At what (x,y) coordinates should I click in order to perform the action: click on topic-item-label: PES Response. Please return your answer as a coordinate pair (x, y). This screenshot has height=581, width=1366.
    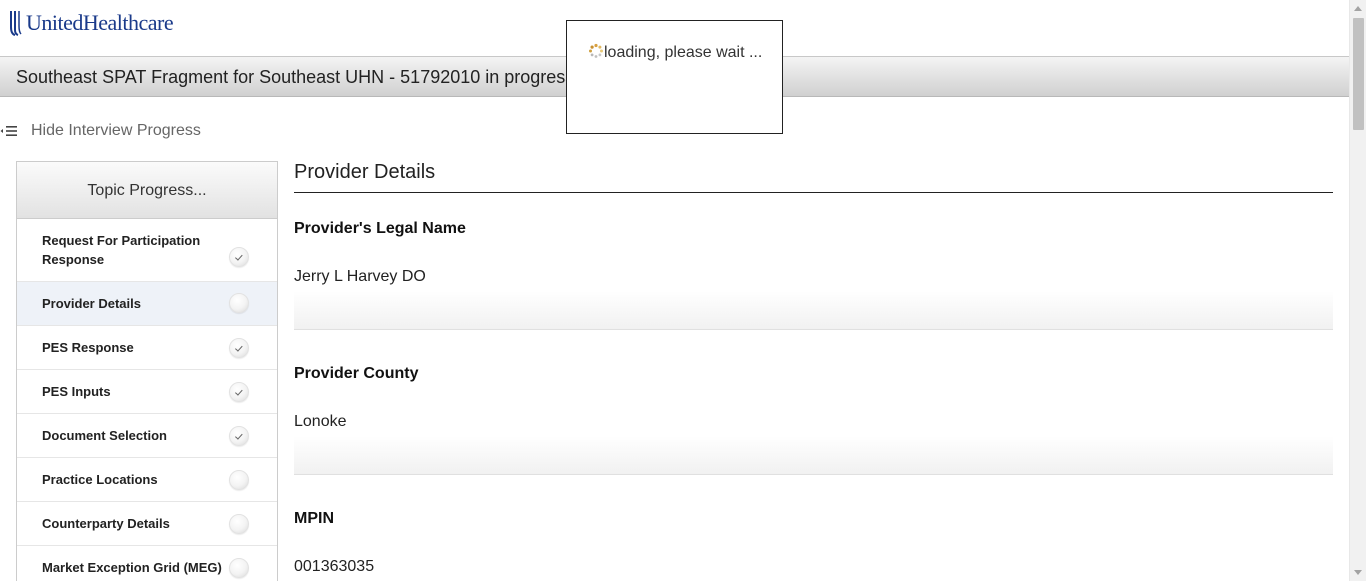
    Looking at the image, I should click on (88, 347).